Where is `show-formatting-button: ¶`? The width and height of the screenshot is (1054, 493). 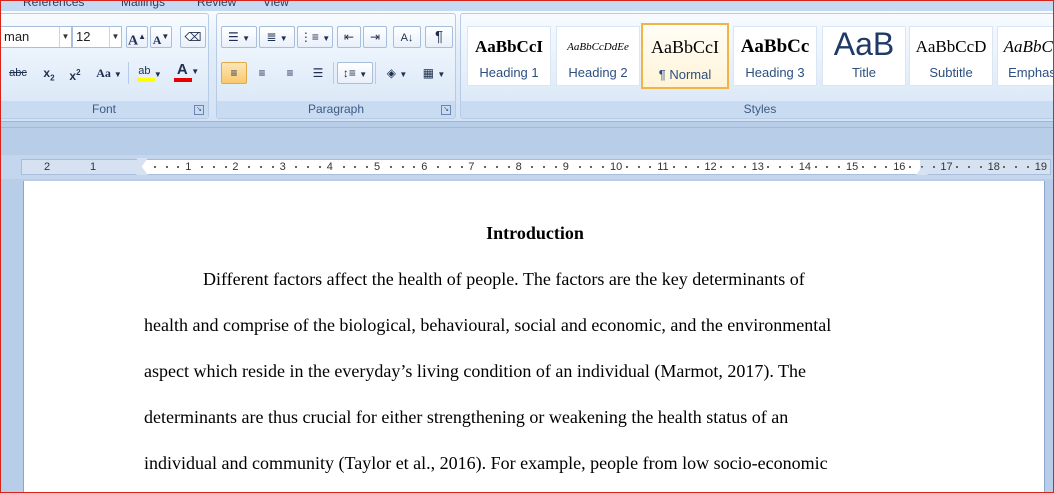
show-formatting-button: ¶ is located at coordinates (439, 37).